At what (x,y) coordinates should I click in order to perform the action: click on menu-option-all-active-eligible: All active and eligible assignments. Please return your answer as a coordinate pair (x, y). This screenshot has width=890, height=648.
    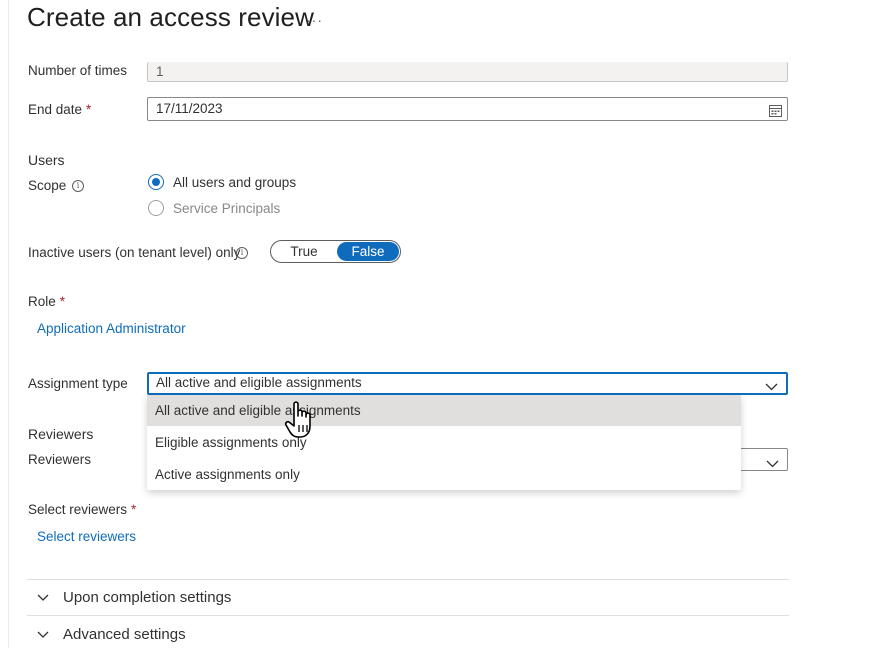
    Looking at the image, I should click on (444, 410).